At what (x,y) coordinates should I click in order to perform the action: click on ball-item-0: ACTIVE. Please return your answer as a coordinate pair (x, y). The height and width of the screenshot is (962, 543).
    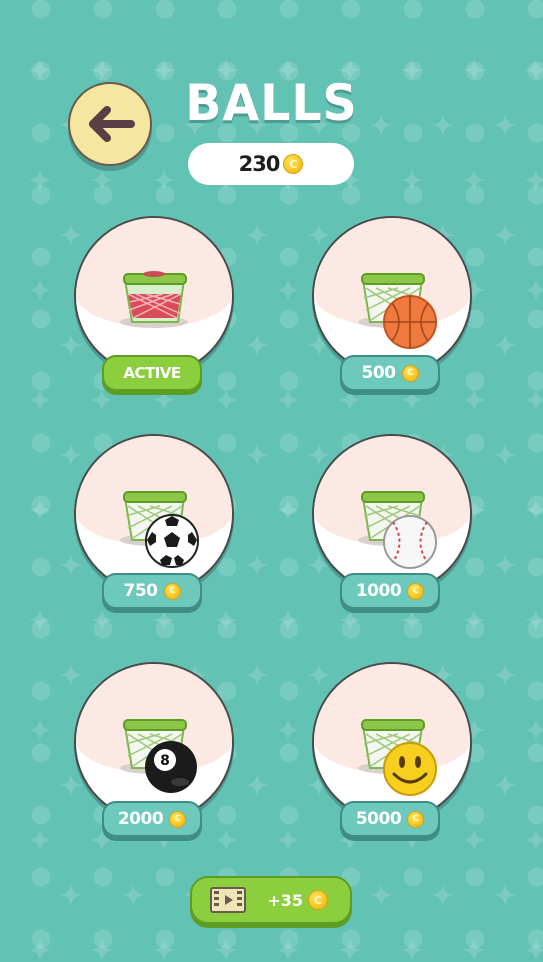
    Looking at the image, I should click on (154, 306).